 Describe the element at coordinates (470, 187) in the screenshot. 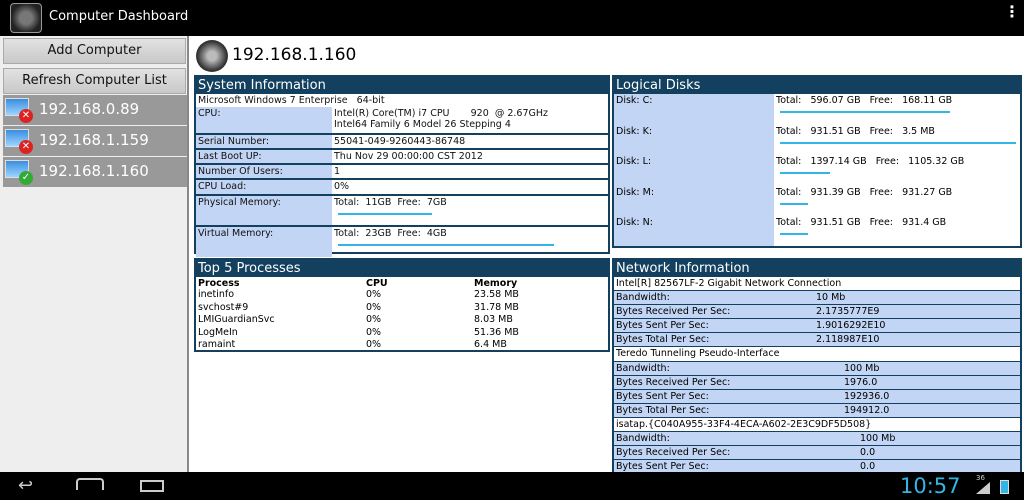

I see `row-value-cell: 0%` at that location.